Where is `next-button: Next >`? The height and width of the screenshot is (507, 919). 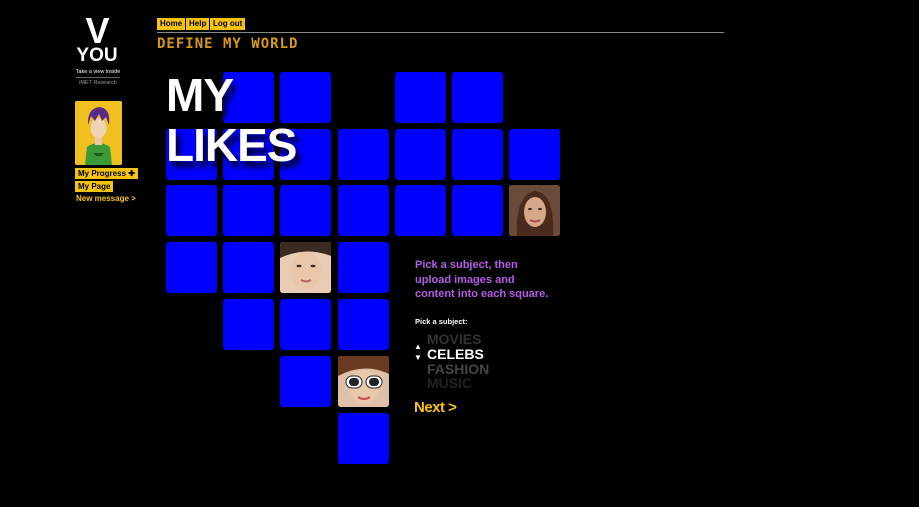 next-button: Next > is located at coordinates (435, 407).